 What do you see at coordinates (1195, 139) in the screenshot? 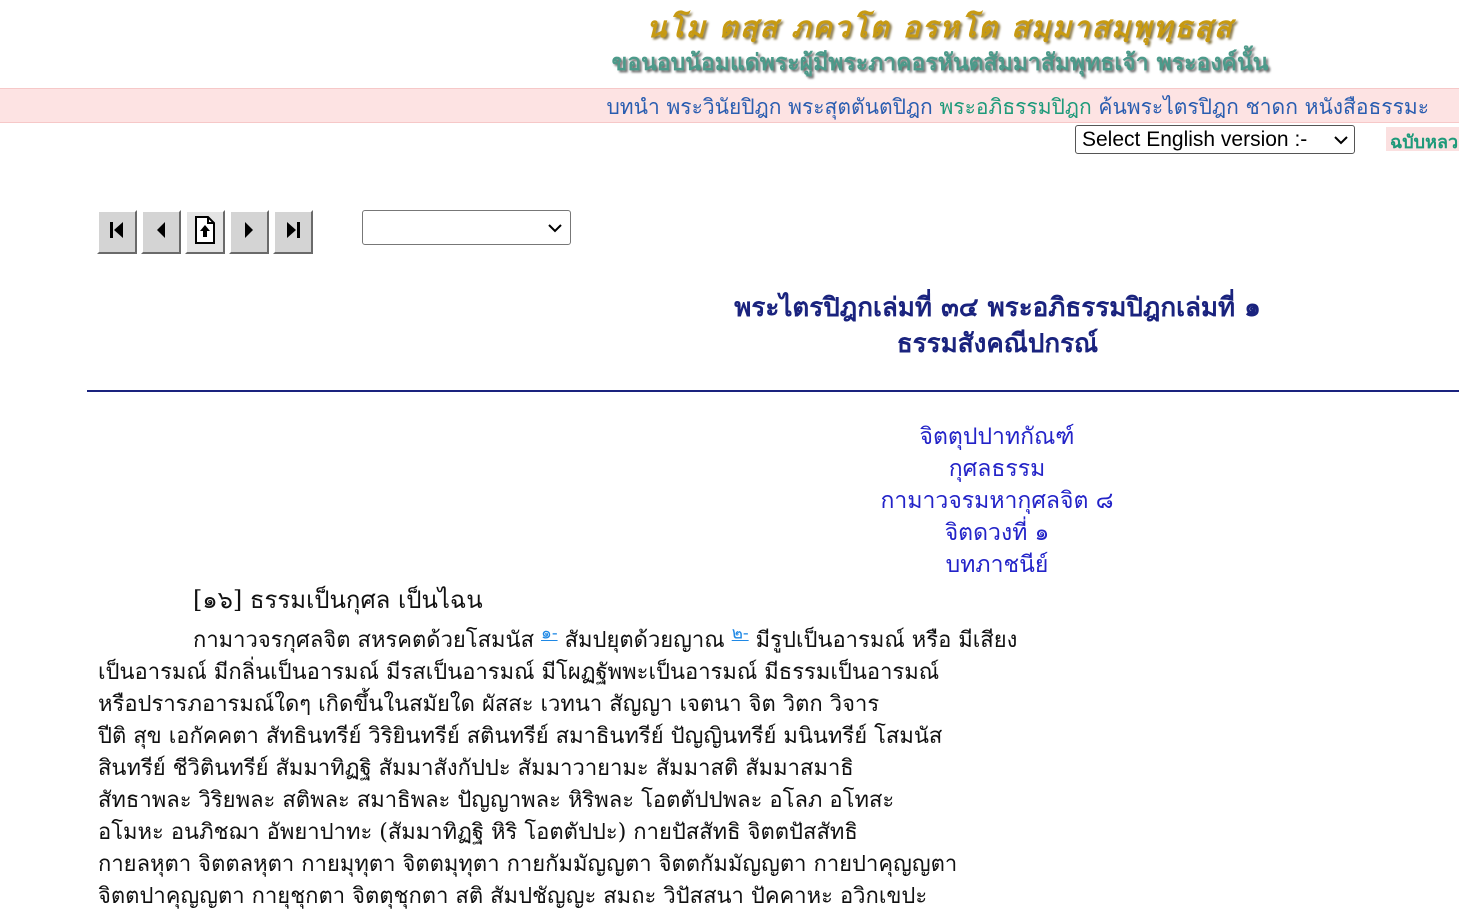
I see `english-version-select-value: Select English version :-` at bounding box center [1195, 139].